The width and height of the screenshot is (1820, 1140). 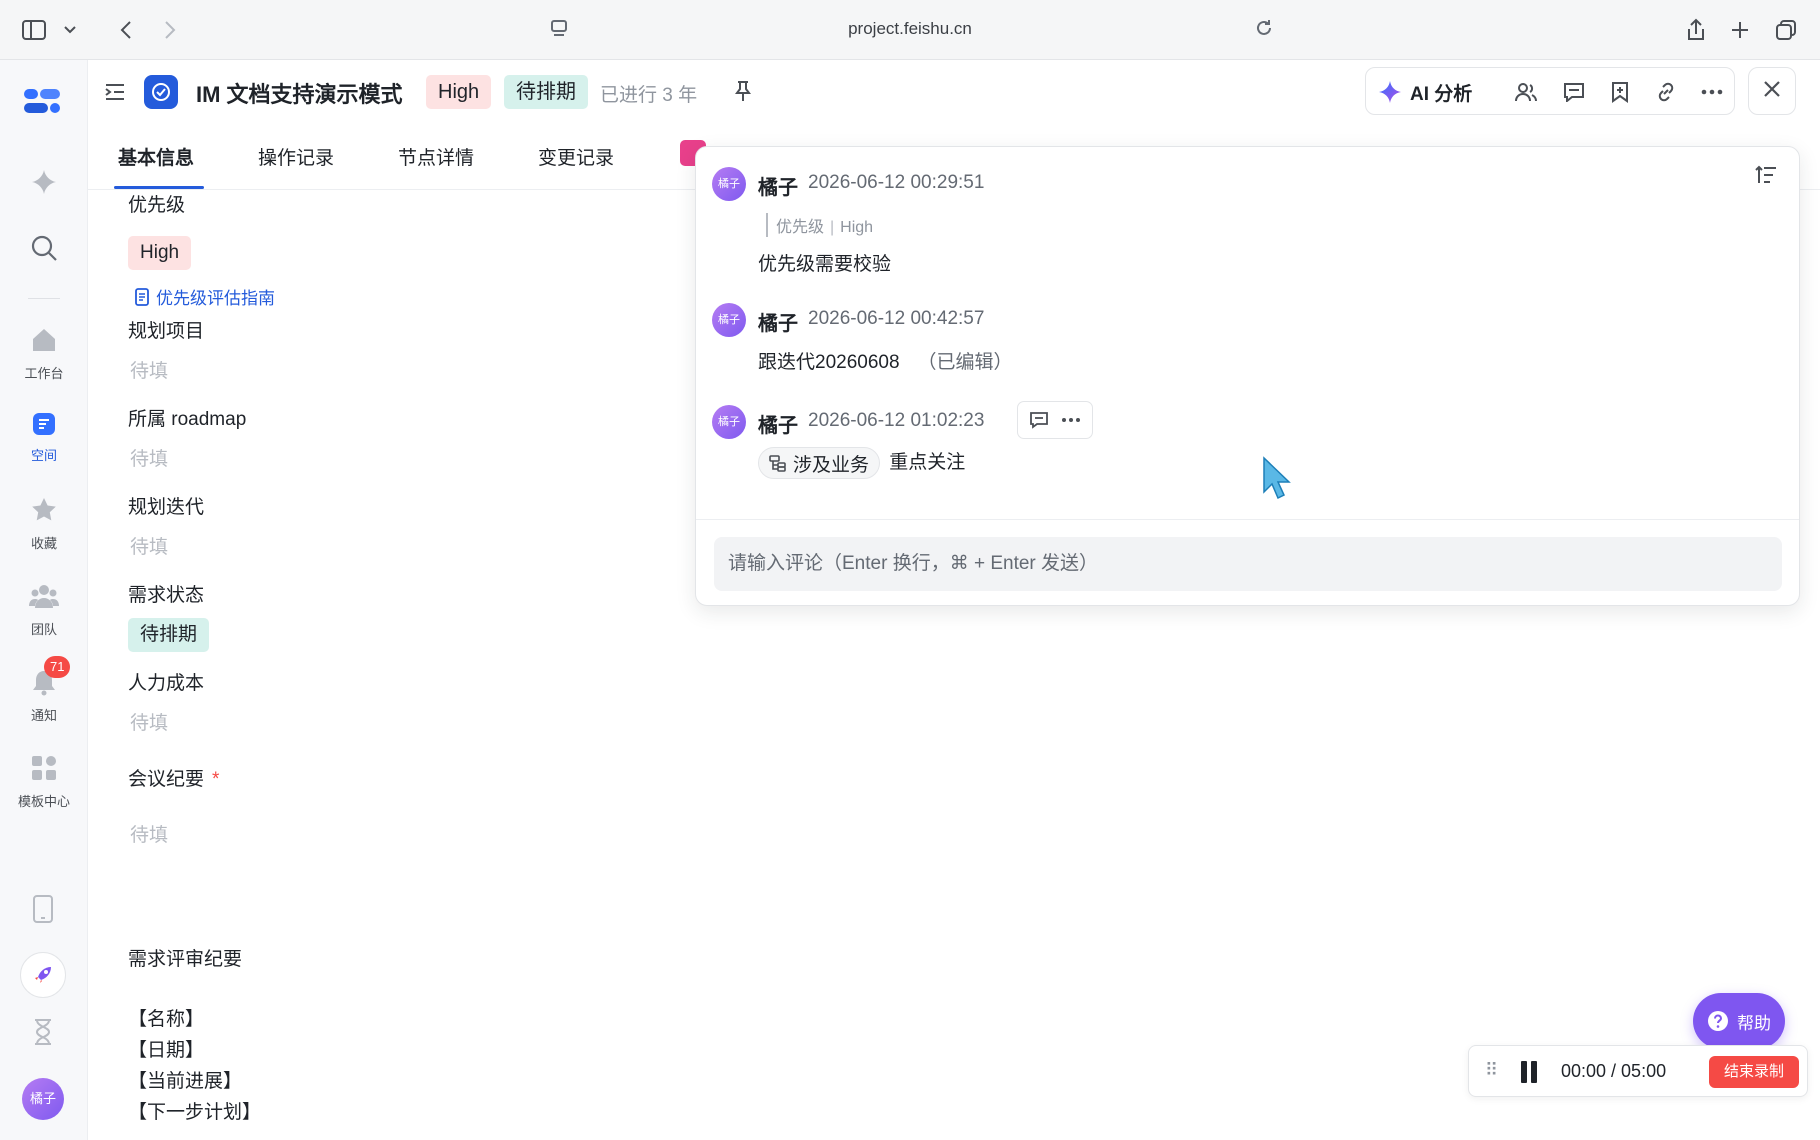 I want to click on meeting-label-text: 会议纪要, so click(x=166, y=779).